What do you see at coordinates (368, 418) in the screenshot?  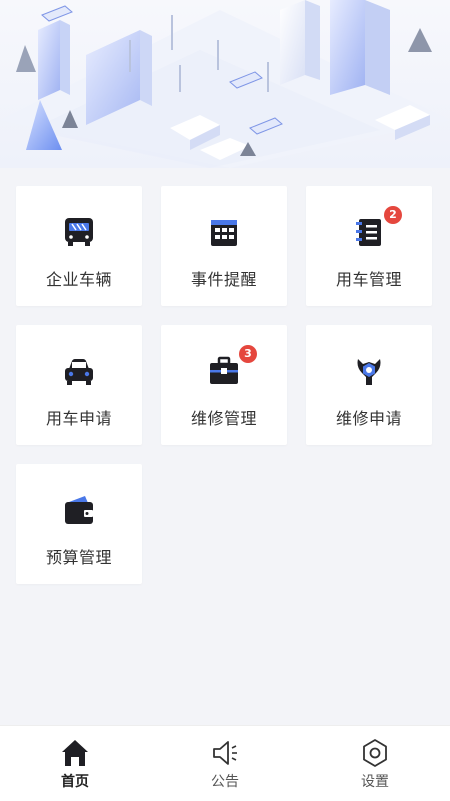 I see `tile-label: 维修申请` at bounding box center [368, 418].